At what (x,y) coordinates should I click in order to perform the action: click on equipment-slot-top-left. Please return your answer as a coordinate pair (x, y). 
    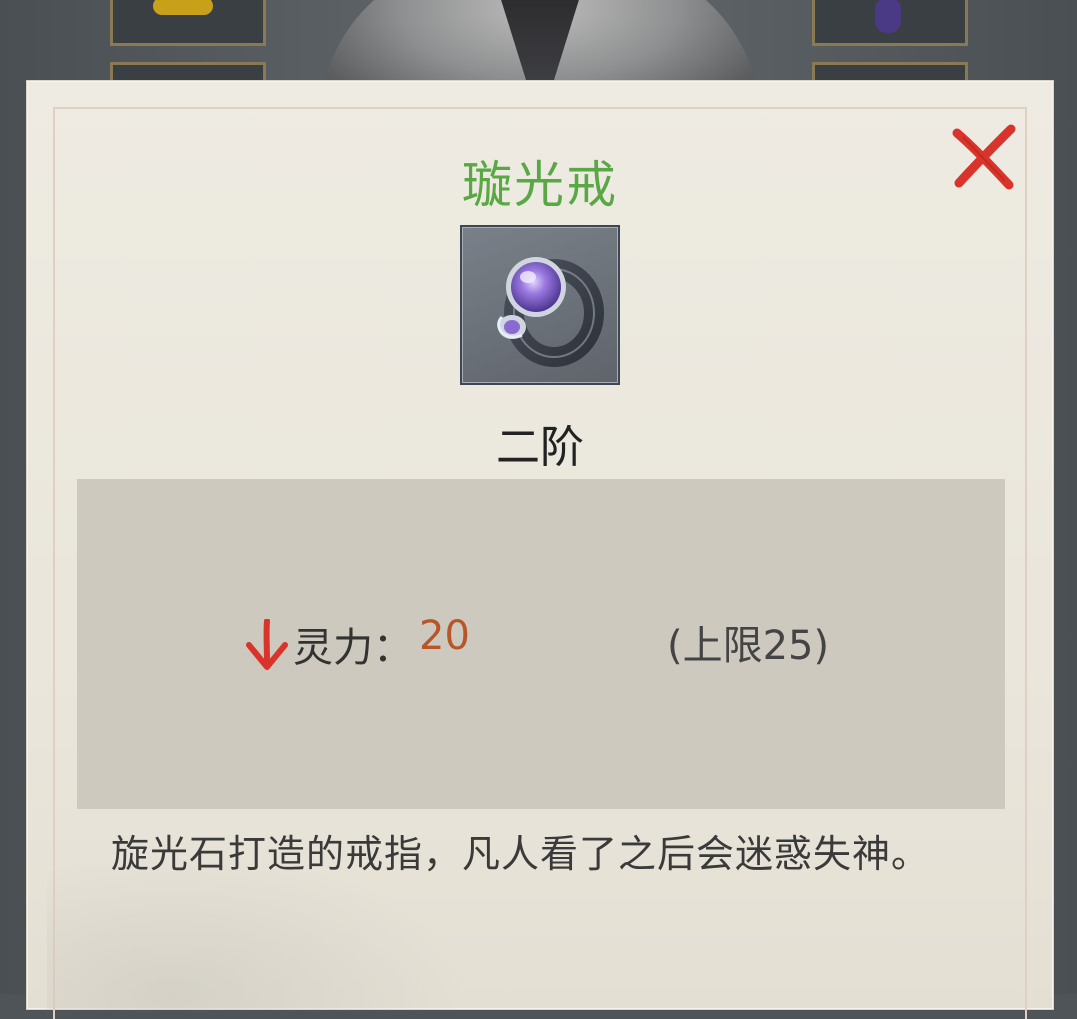
    Looking at the image, I should click on (188, 23).